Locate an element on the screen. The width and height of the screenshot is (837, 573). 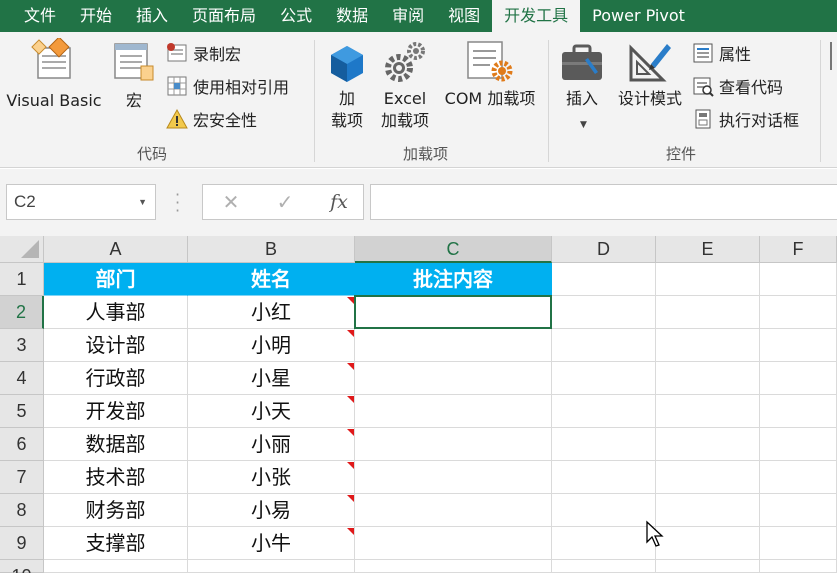
tab-1: 开始 is located at coordinates (96, 16).